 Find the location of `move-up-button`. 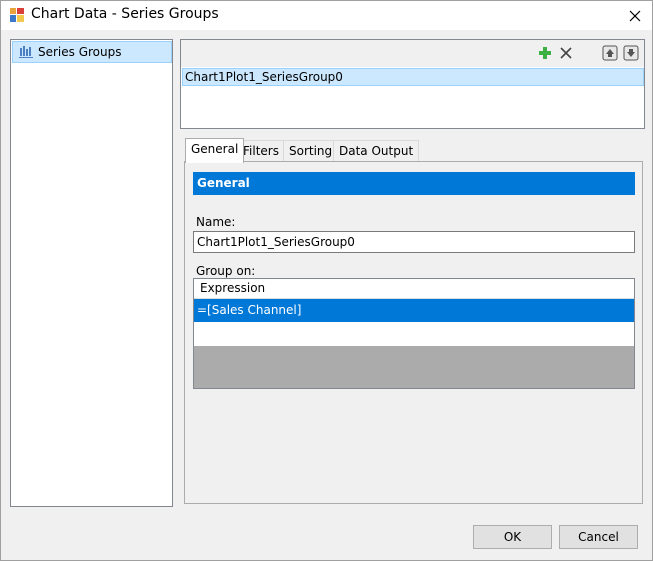

move-up-button is located at coordinates (610, 53).